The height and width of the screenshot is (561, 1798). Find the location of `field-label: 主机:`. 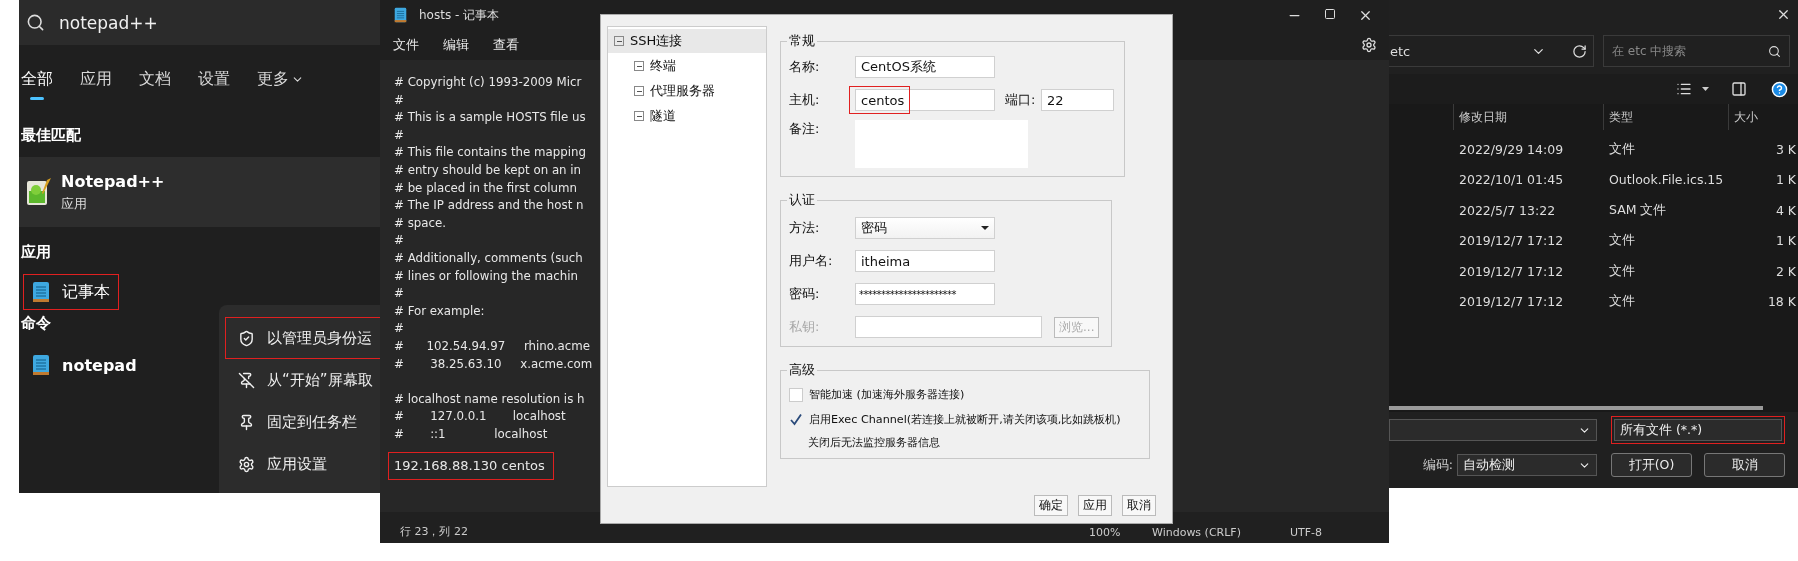

field-label: 主机: is located at coordinates (805, 100).